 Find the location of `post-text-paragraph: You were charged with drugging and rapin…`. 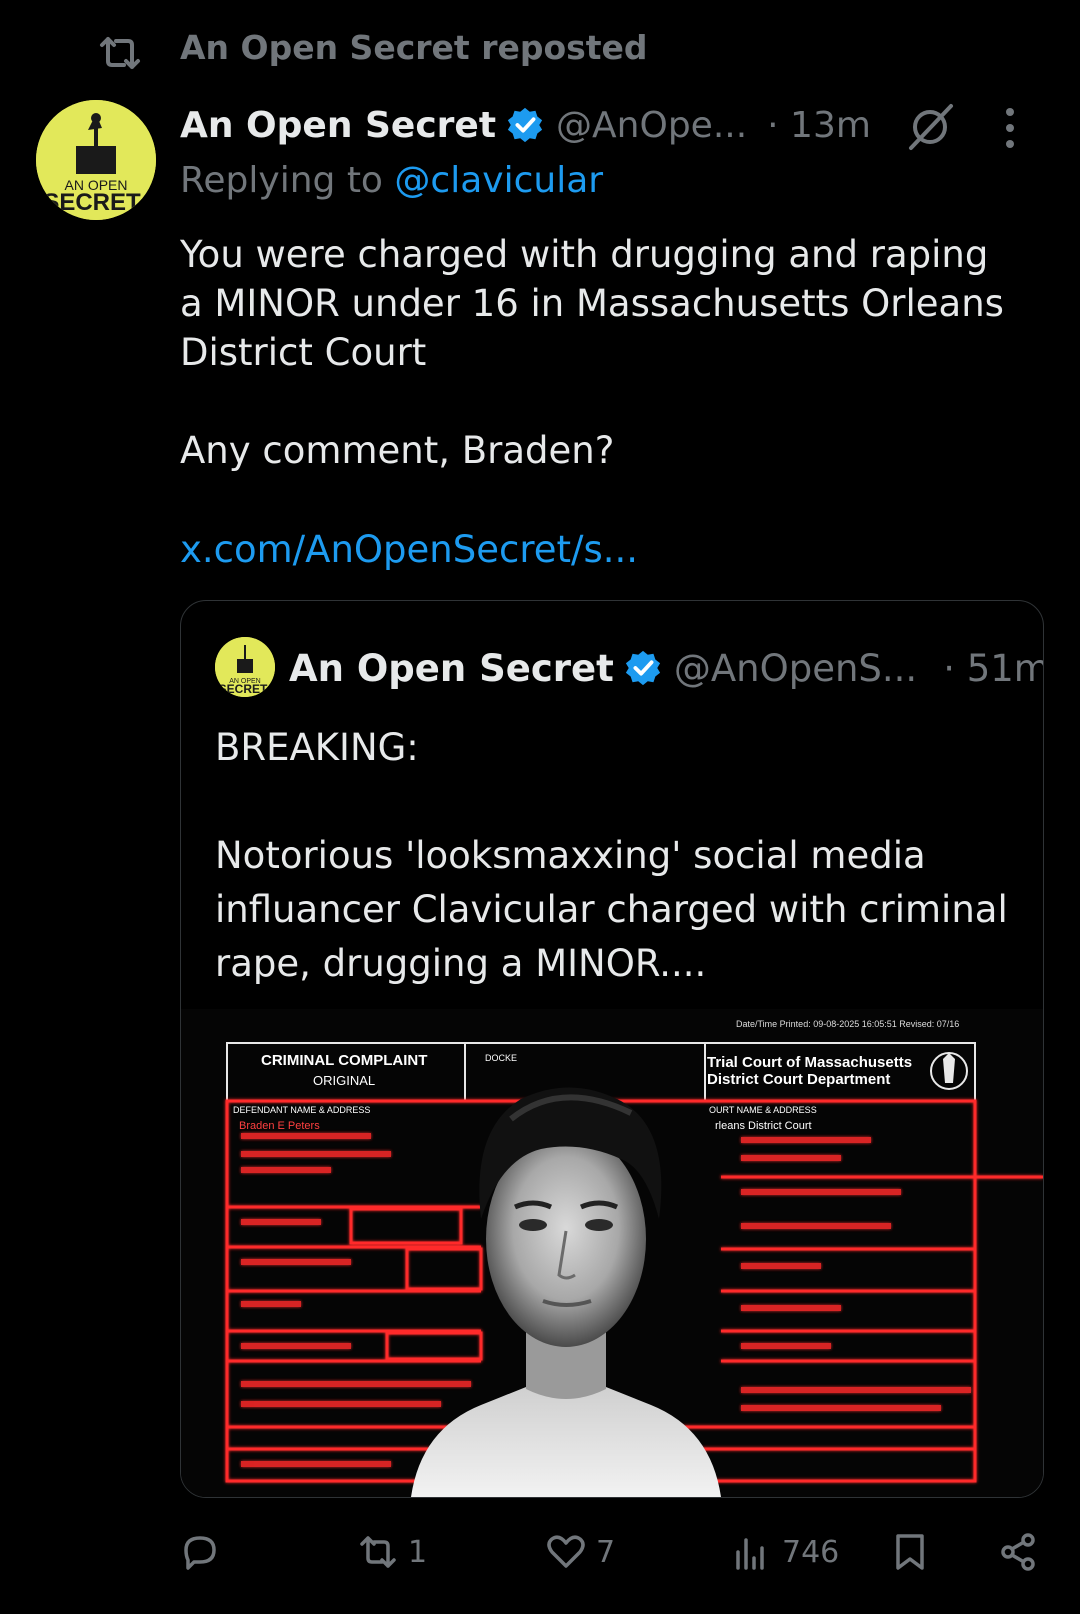

post-text-paragraph: You were charged with drugging and rapin… is located at coordinates (592, 303).